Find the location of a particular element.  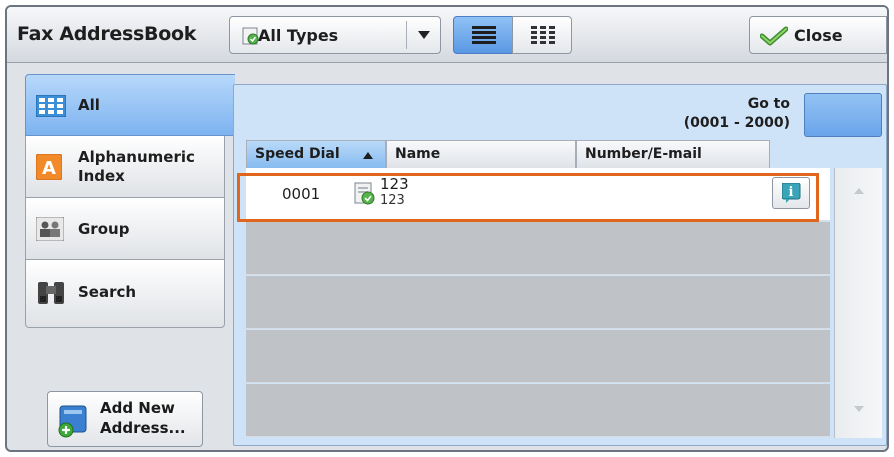

svg-text: A is located at coordinates (49, 168).